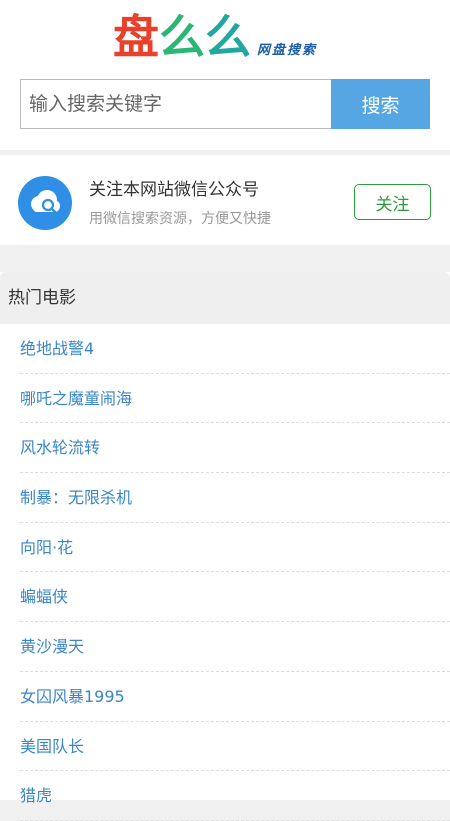 This screenshot has width=450, height=821. I want to click on movie-link: 向阳·花, so click(235, 548).